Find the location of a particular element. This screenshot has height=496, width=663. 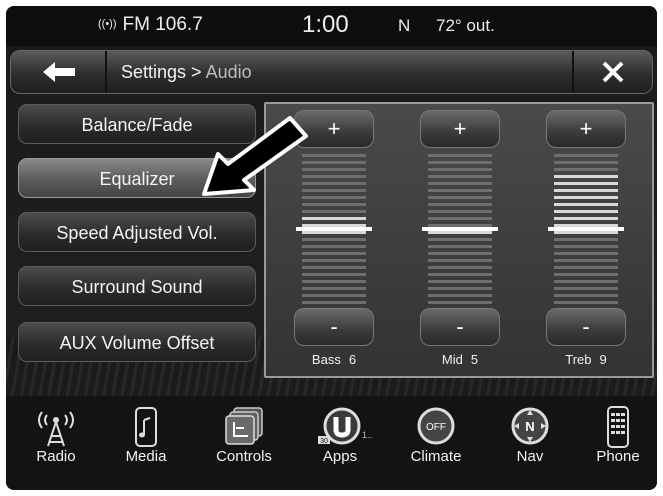

compass-n-icon: N is located at coordinates (530, 426).